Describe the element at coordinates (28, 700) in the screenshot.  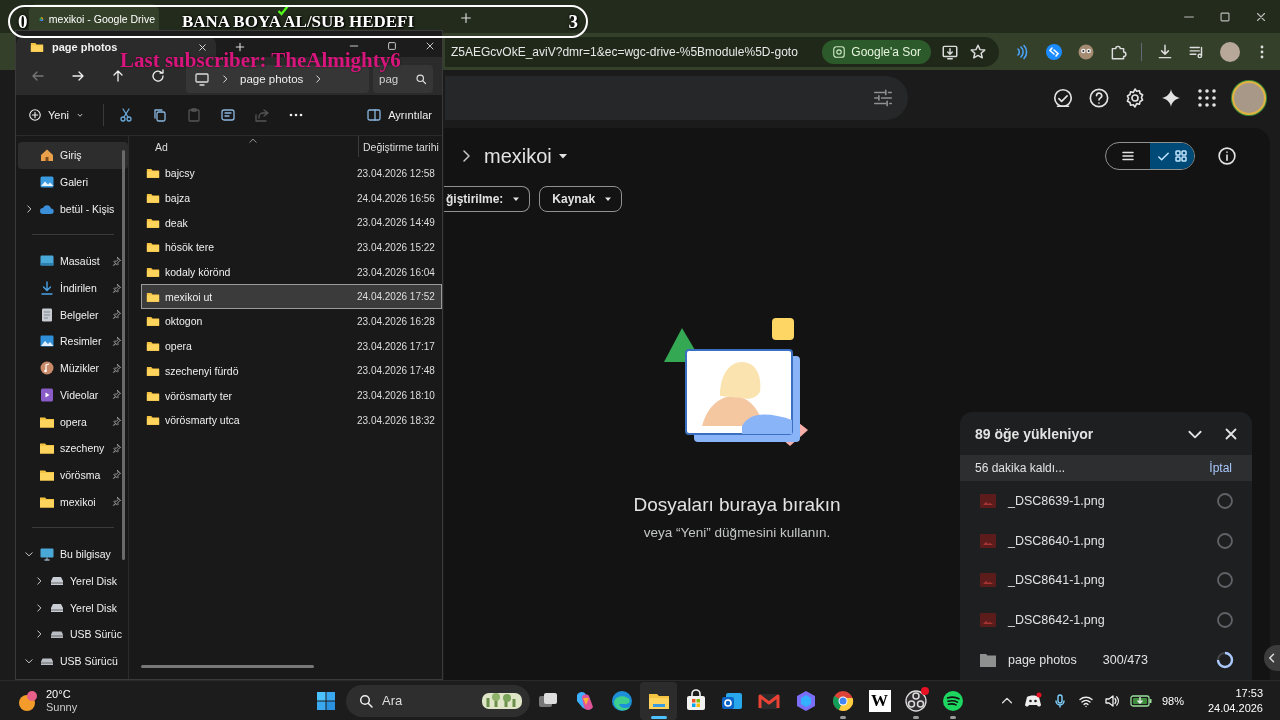
I see `weather-sun-icon` at that location.